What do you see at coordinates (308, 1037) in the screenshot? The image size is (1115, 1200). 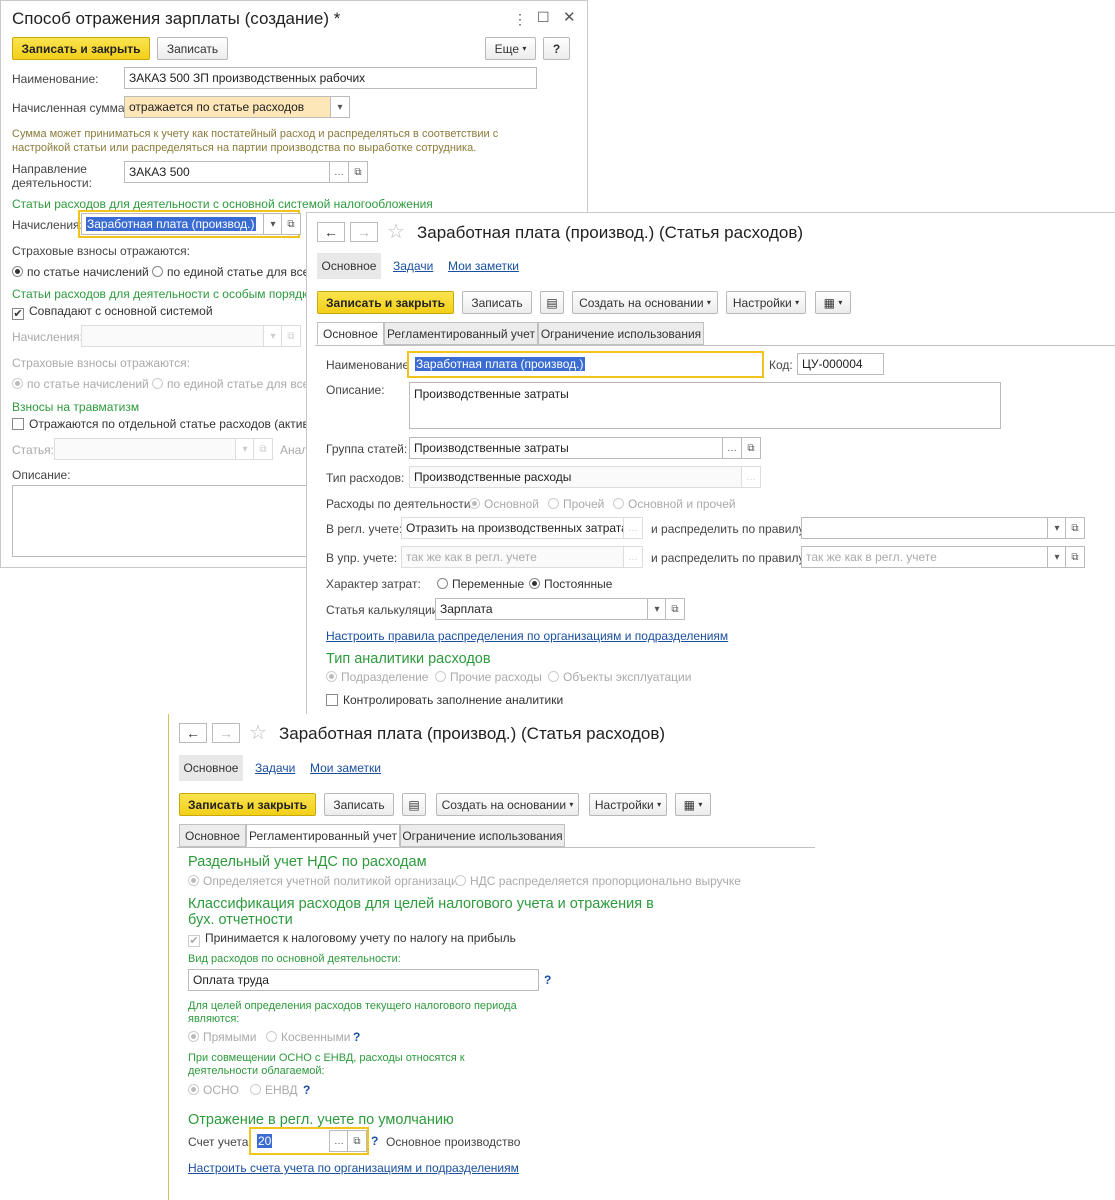 I see `period-indirect-radio: Косвенными` at bounding box center [308, 1037].